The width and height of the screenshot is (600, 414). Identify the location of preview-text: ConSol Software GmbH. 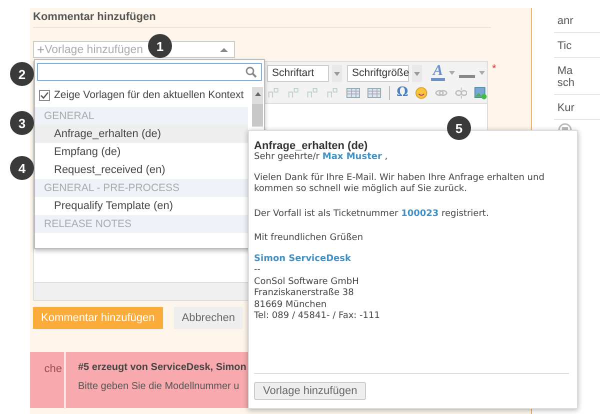
(307, 282).